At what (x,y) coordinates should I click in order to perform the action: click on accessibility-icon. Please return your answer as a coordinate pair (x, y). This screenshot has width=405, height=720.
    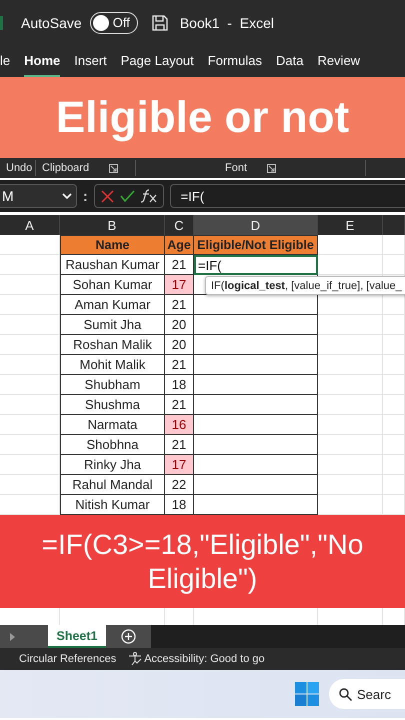
    Looking at the image, I should click on (135, 659).